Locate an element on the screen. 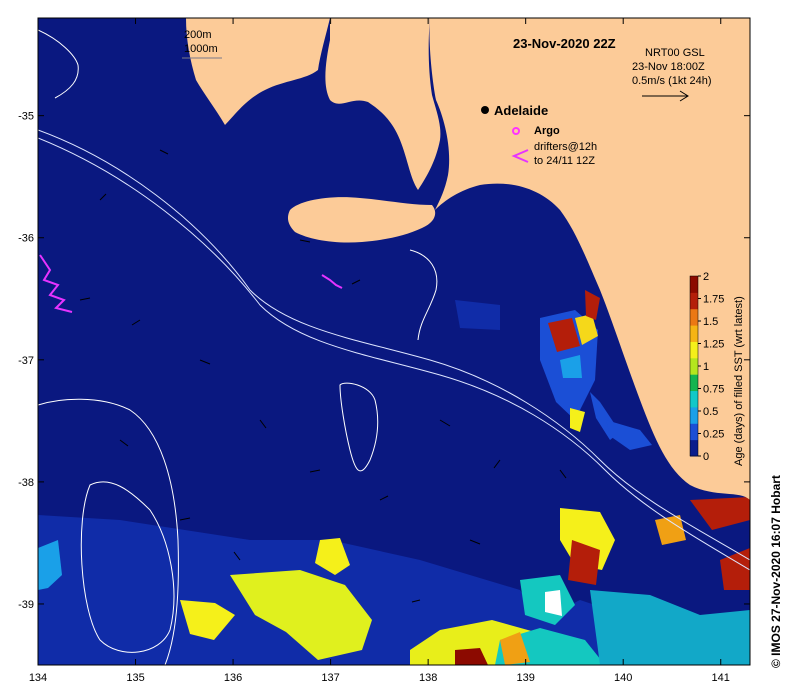  y-tick-label: -37 is located at coordinates (26, 361).